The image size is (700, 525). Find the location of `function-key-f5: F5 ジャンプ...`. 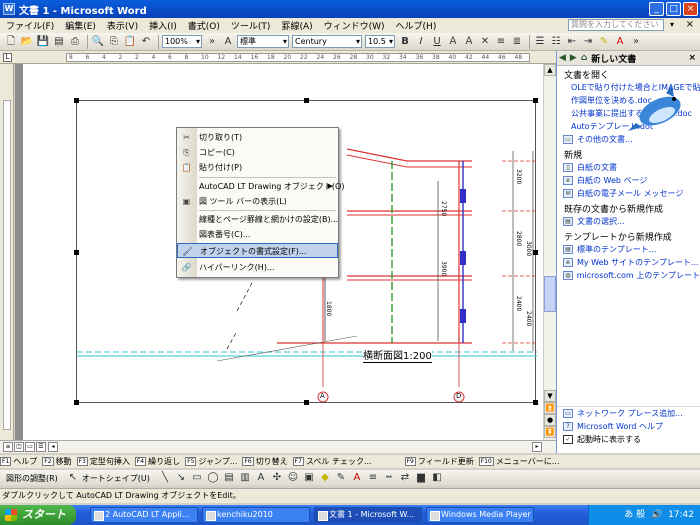

function-key-f5: F5 ジャンプ... is located at coordinates (211, 461).